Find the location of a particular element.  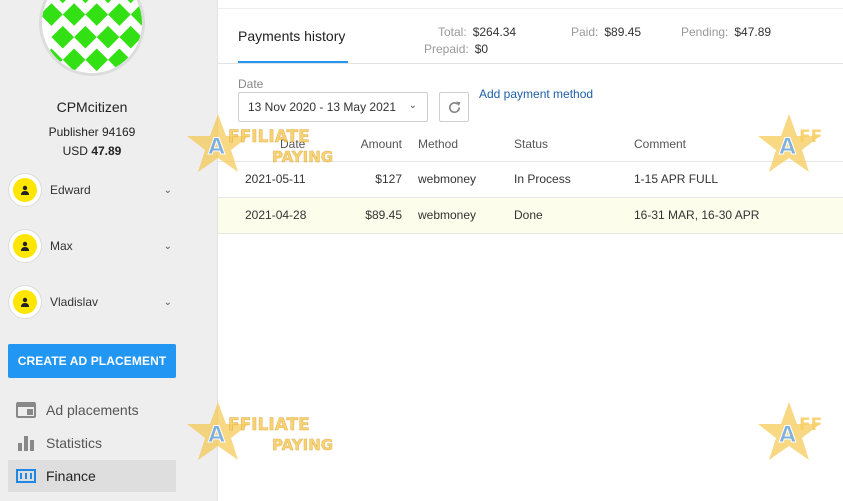

avatar-pattern-icon is located at coordinates (92, 36).